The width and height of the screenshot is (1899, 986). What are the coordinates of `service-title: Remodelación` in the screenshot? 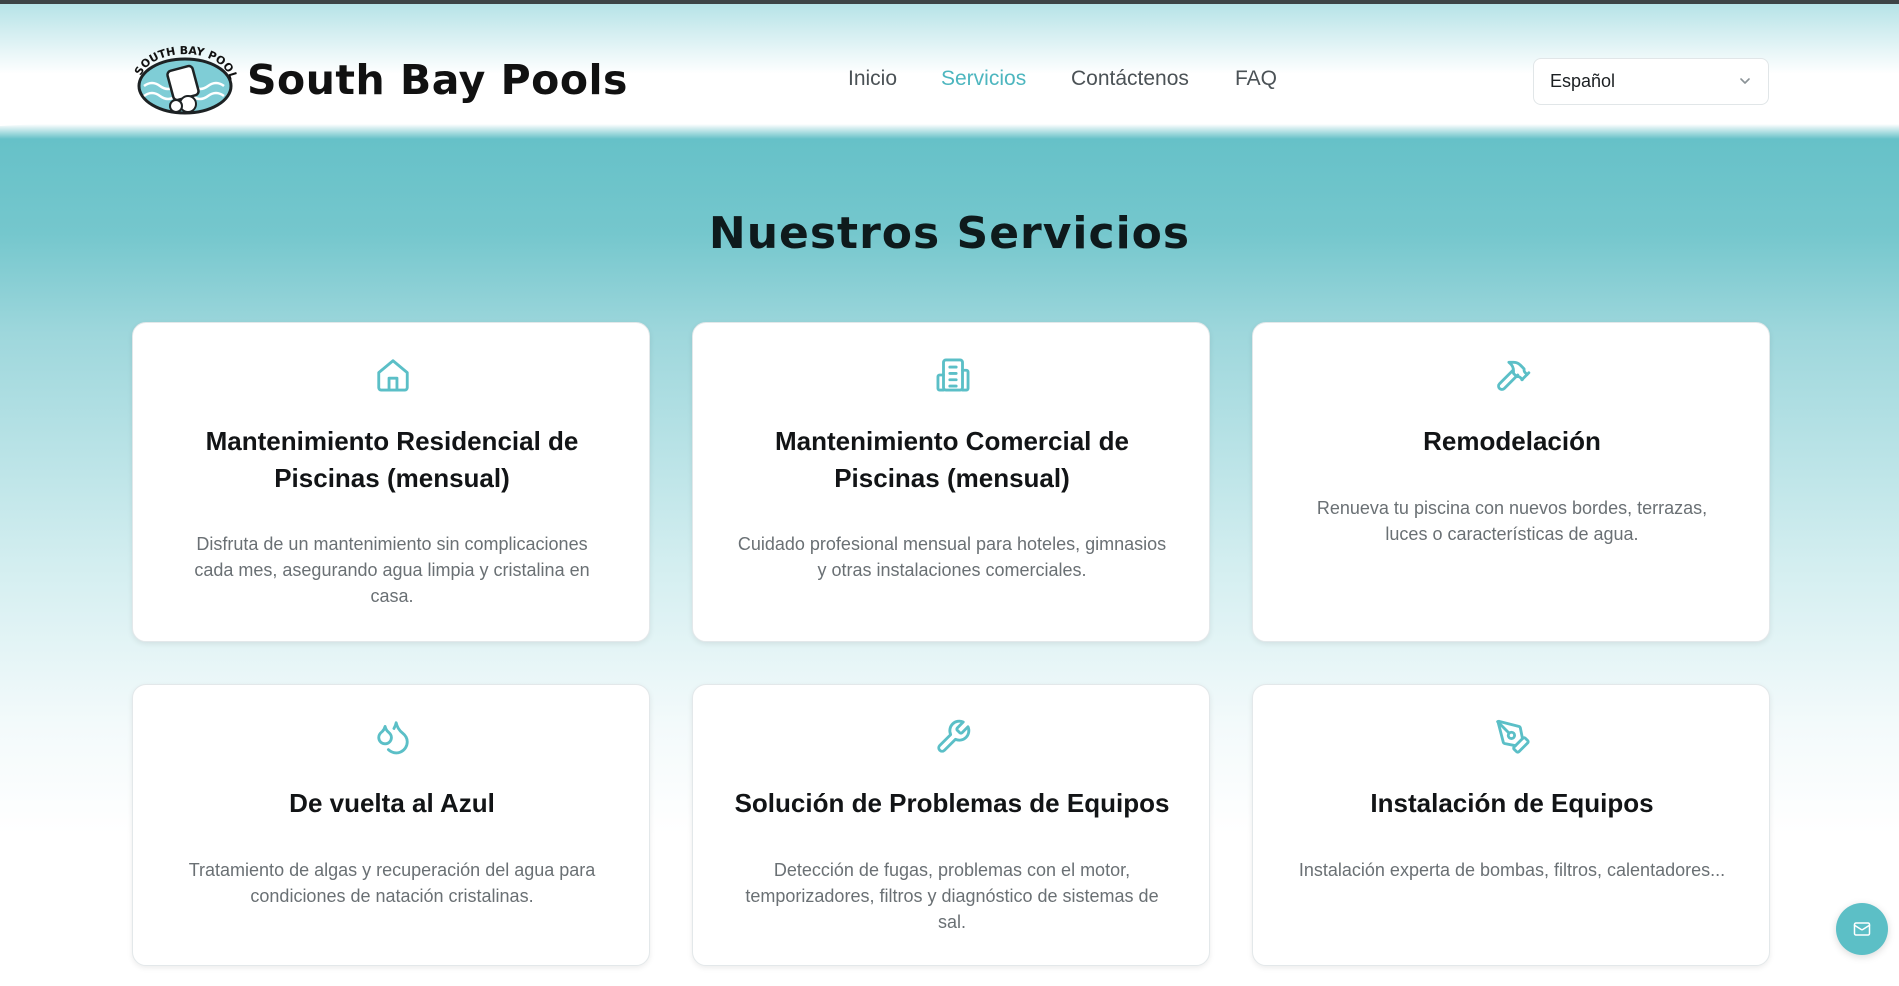 It's located at (1512, 441).